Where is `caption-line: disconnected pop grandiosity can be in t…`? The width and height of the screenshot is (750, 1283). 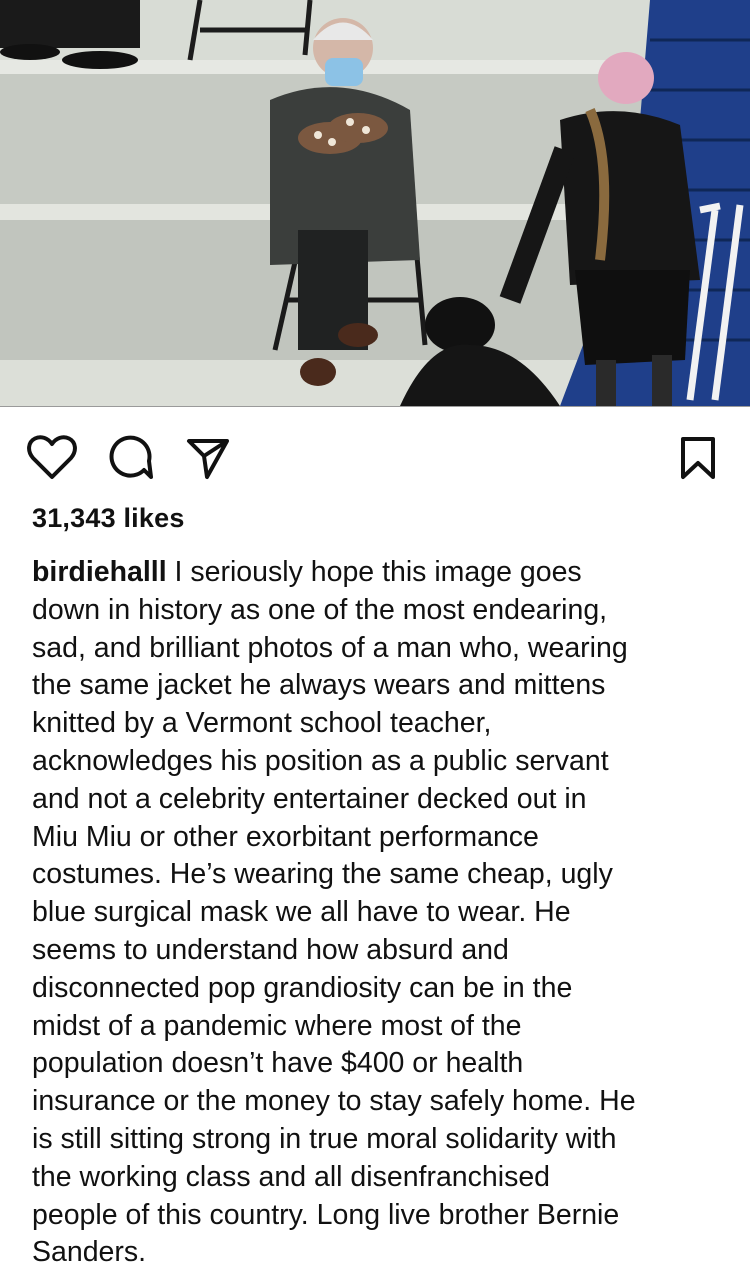
caption-line: disconnected pop grandiosity can be in t… is located at coordinates (302, 987).